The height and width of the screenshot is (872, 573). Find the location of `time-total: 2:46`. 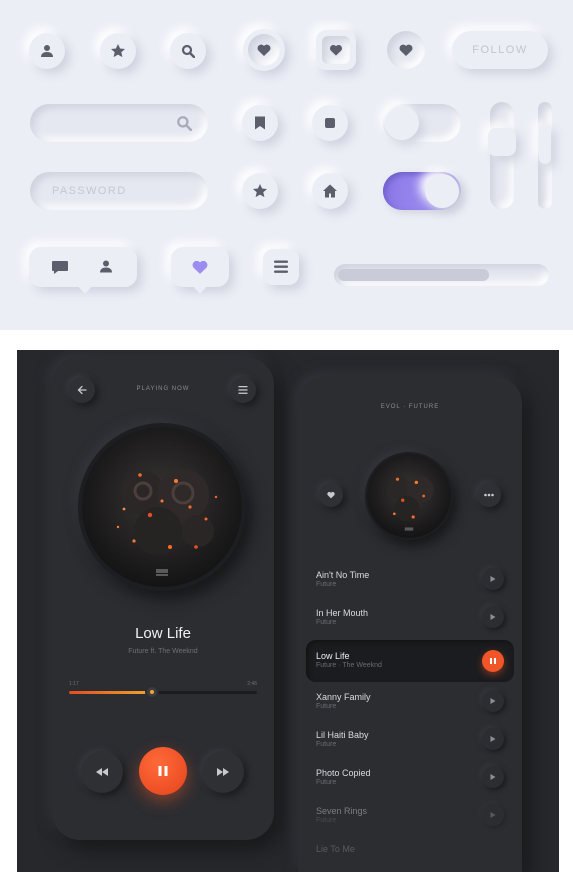

time-total: 2:46 is located at coordinates (252, 684).